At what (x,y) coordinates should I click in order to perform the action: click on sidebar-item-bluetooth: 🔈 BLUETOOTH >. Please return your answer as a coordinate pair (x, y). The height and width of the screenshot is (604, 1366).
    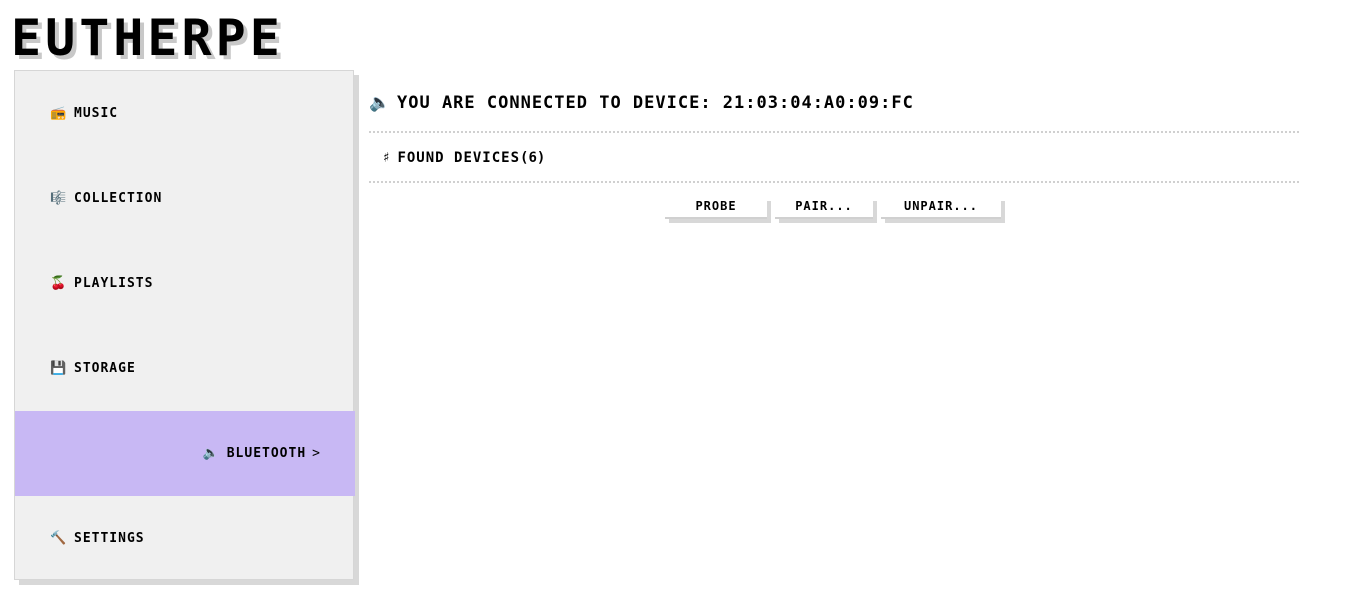
    Looking at the image, I should click on (185, 453).